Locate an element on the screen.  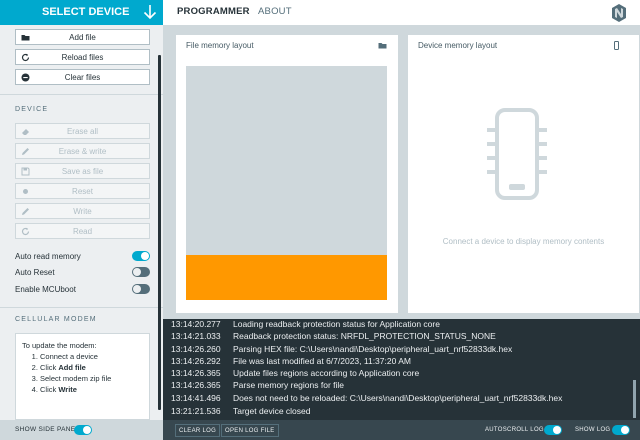
phone-icon is located at coordinates (616, 45).